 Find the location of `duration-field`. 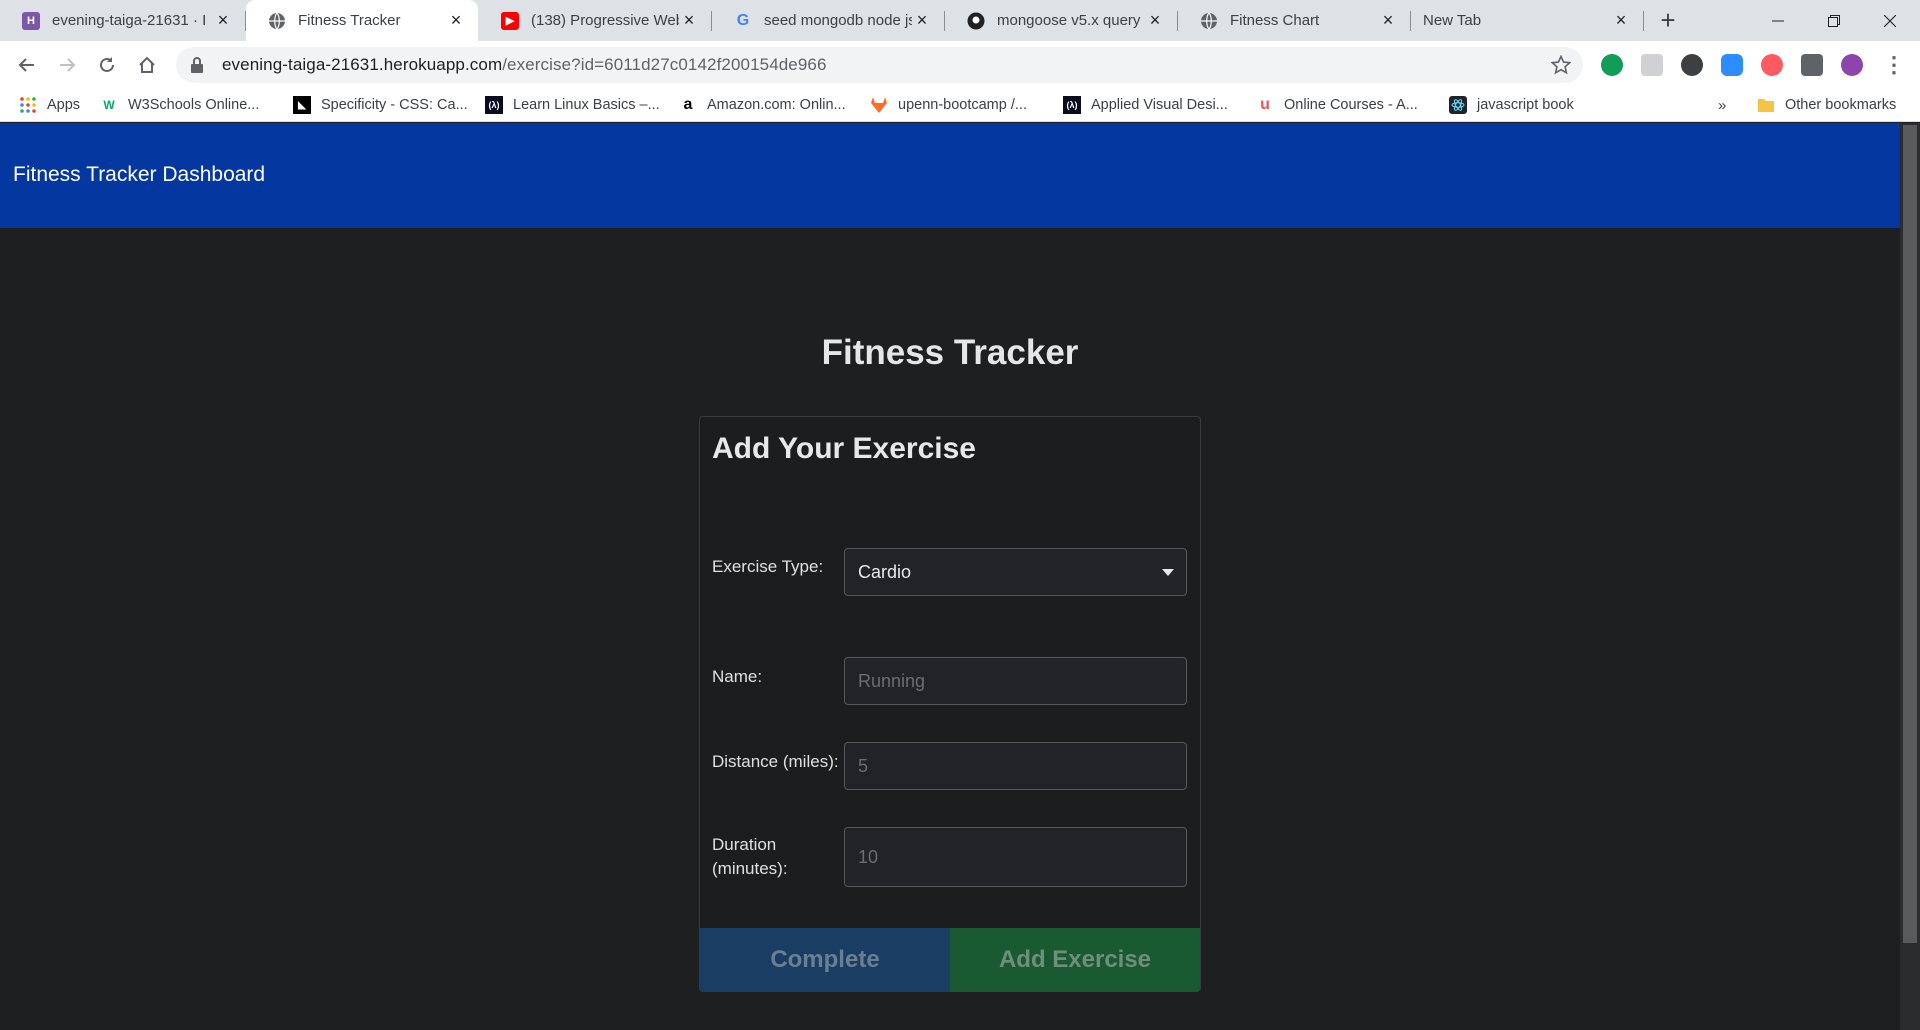

duration-field is located at coordinates (1015, 857).